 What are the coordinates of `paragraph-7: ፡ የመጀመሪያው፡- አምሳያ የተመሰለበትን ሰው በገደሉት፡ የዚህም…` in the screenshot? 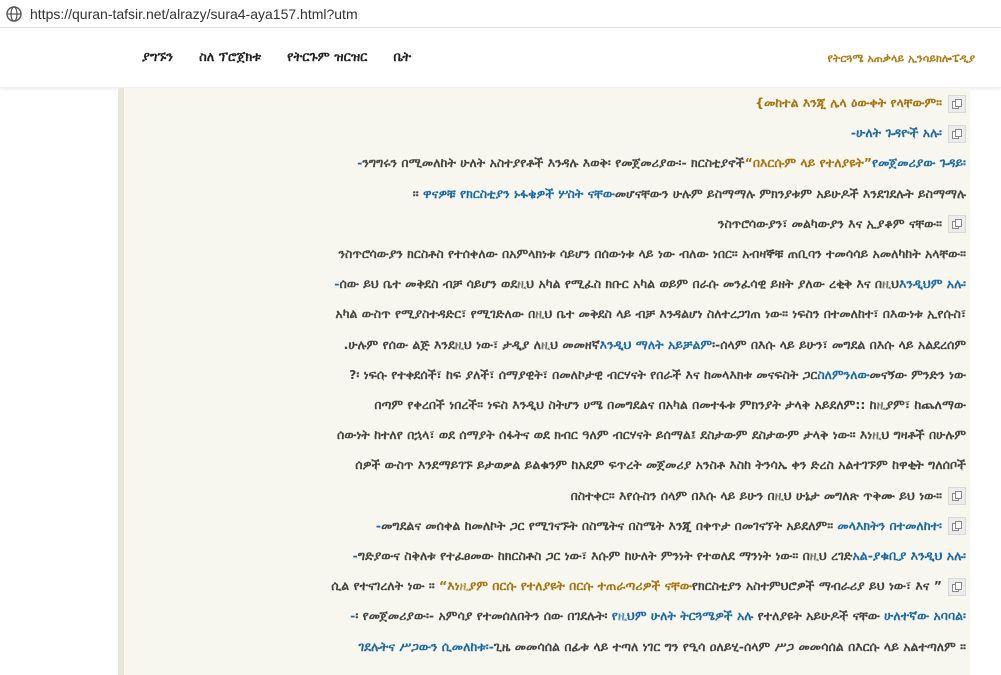 It's located at (547, 631).